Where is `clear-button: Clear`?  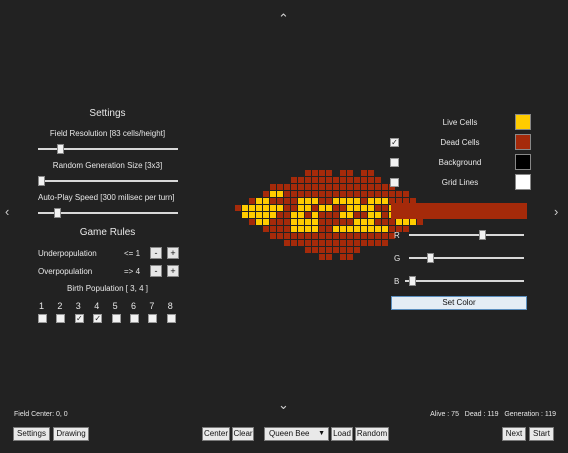
clear-button: Clear is located at coordinates (243, 434).